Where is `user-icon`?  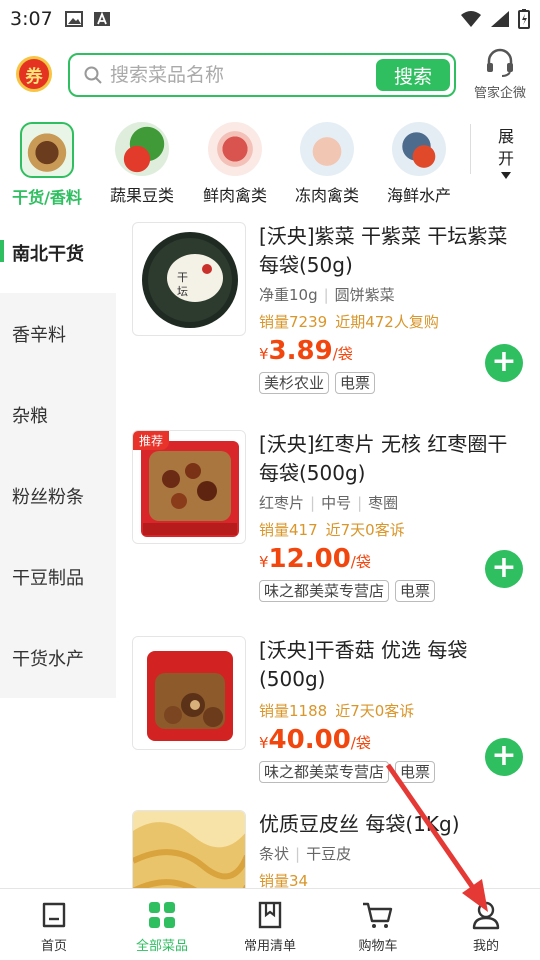
user-icon is located at coordinates (486, 915).